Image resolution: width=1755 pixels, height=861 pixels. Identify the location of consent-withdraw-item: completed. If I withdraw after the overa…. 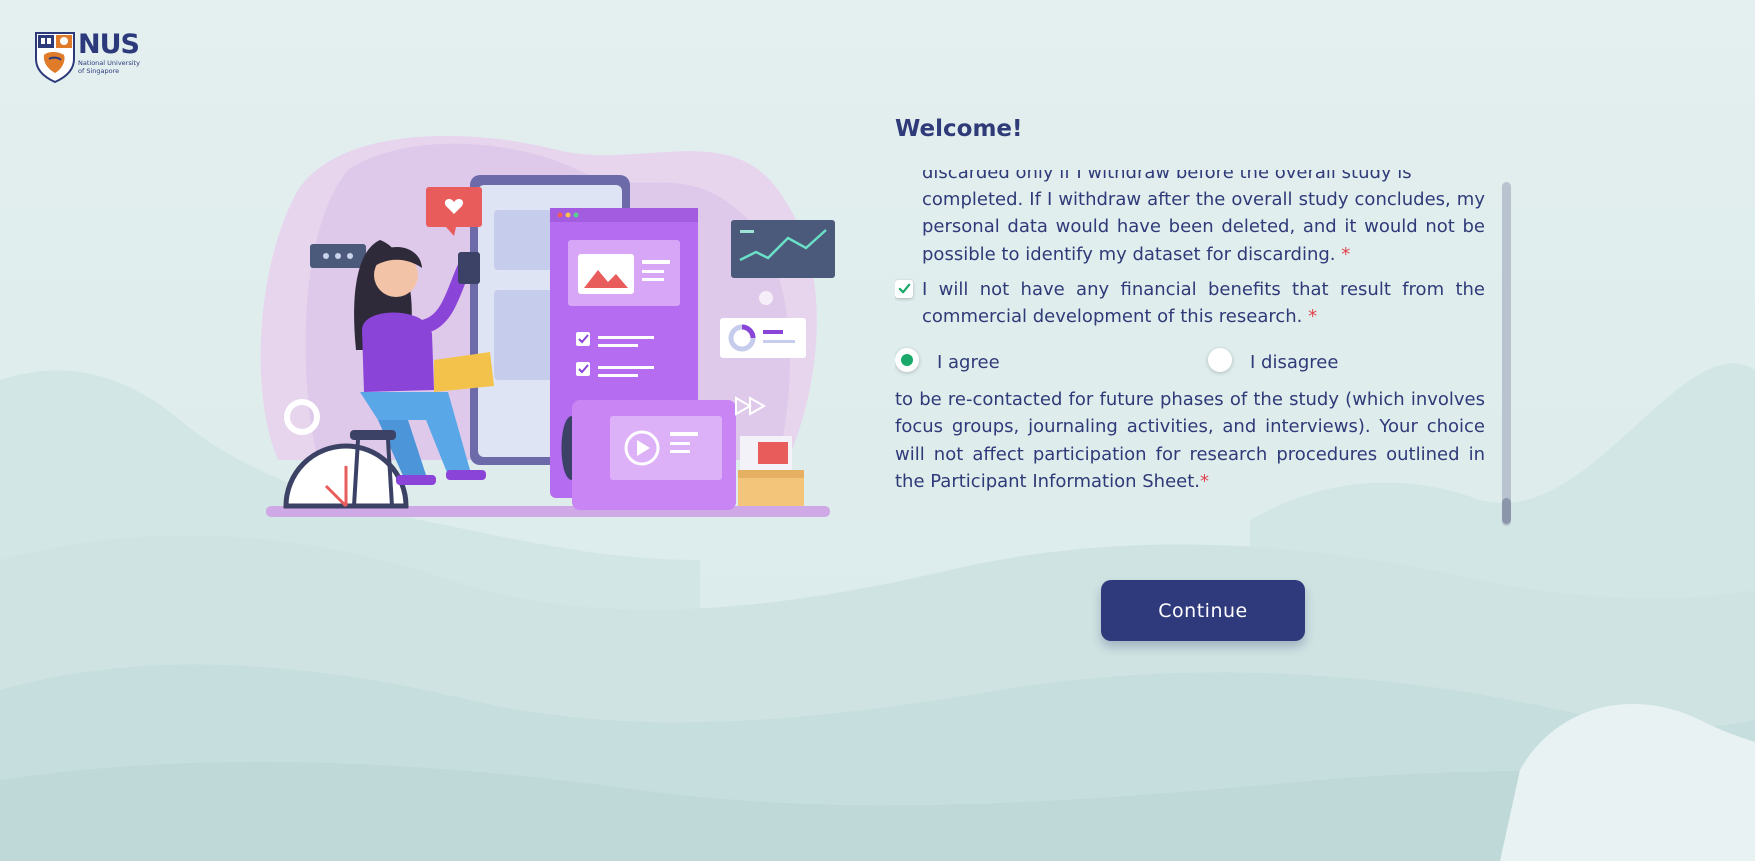
(1203, 227).